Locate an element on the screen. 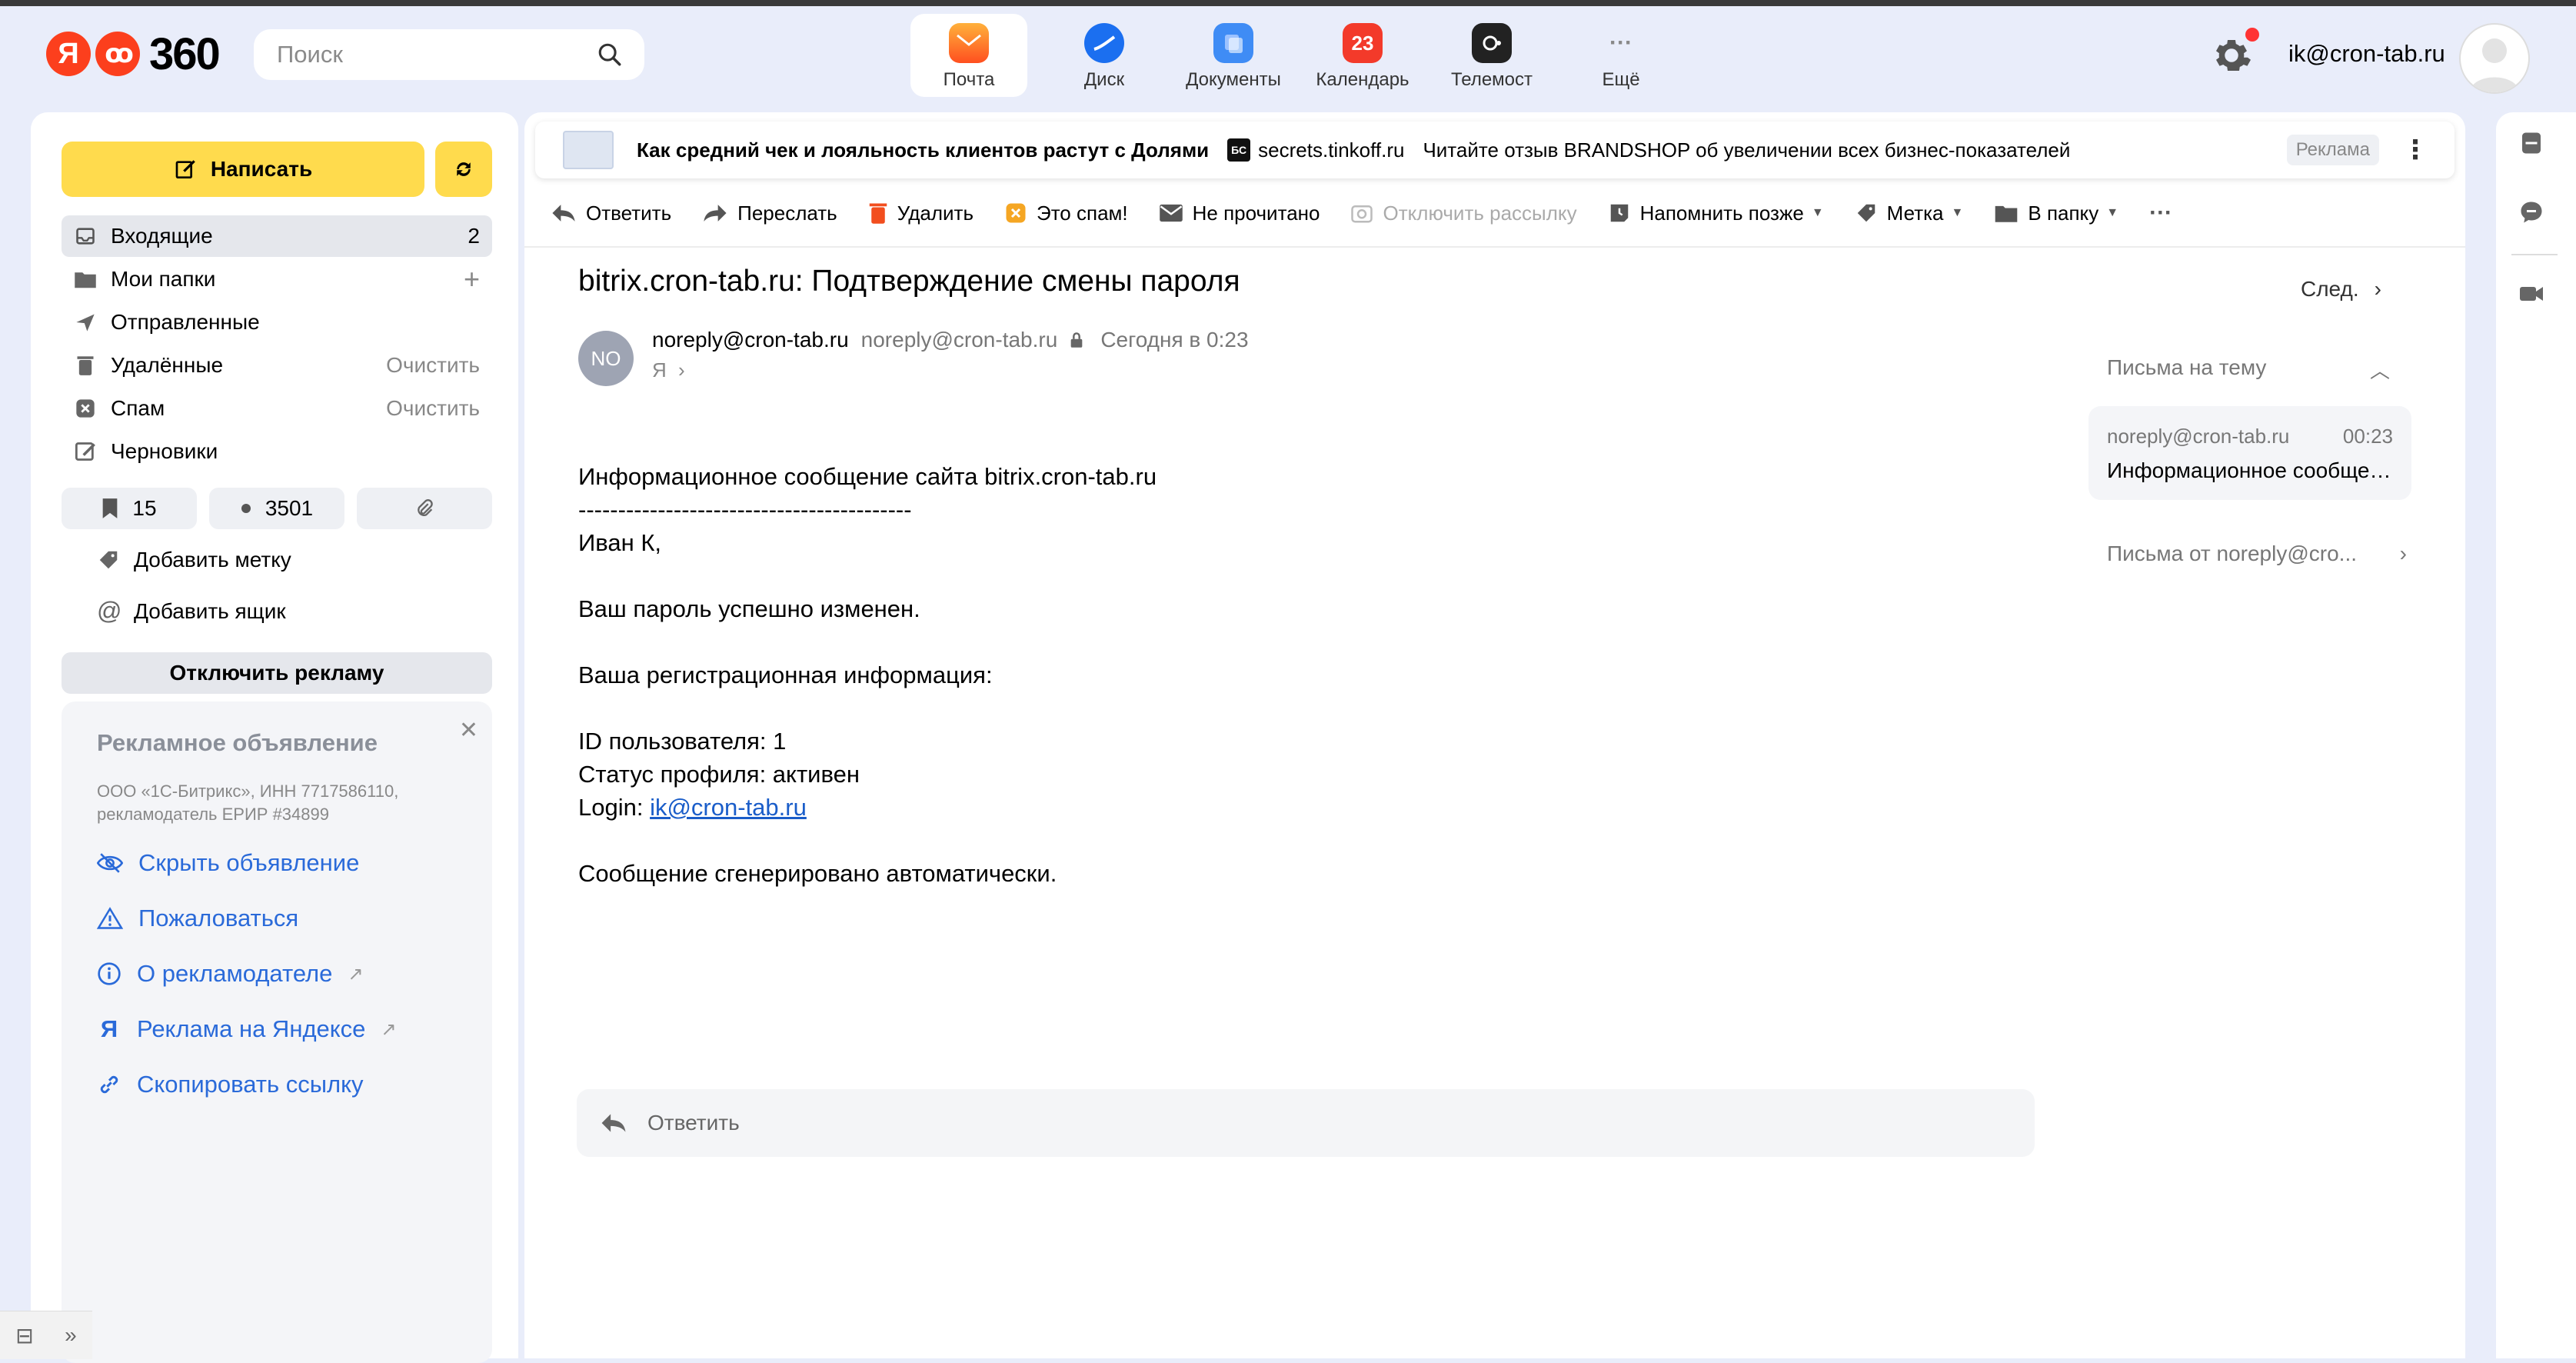  body-line: Сообщение сгенерировано автоматически. is located at coordinates (817, 874).